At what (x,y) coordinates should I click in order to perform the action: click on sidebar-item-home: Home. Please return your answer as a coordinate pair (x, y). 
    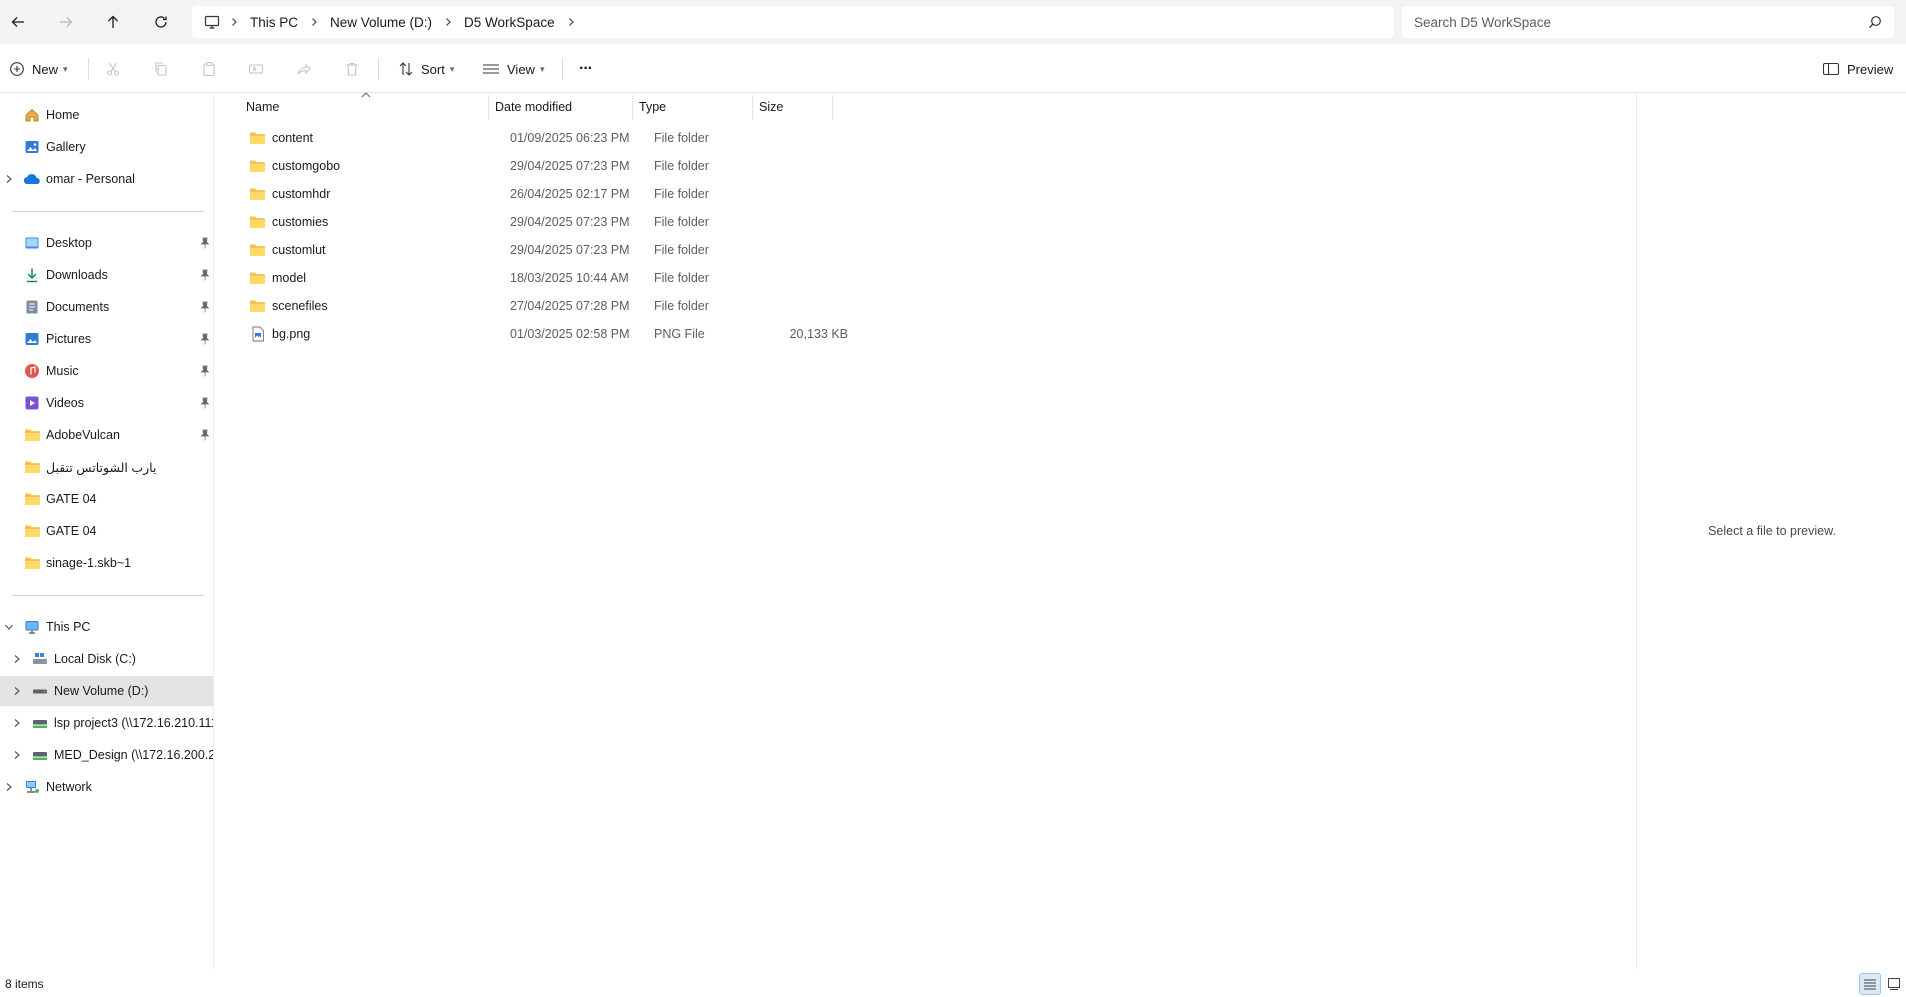
    Looking at the image, I should click on (106, 115).